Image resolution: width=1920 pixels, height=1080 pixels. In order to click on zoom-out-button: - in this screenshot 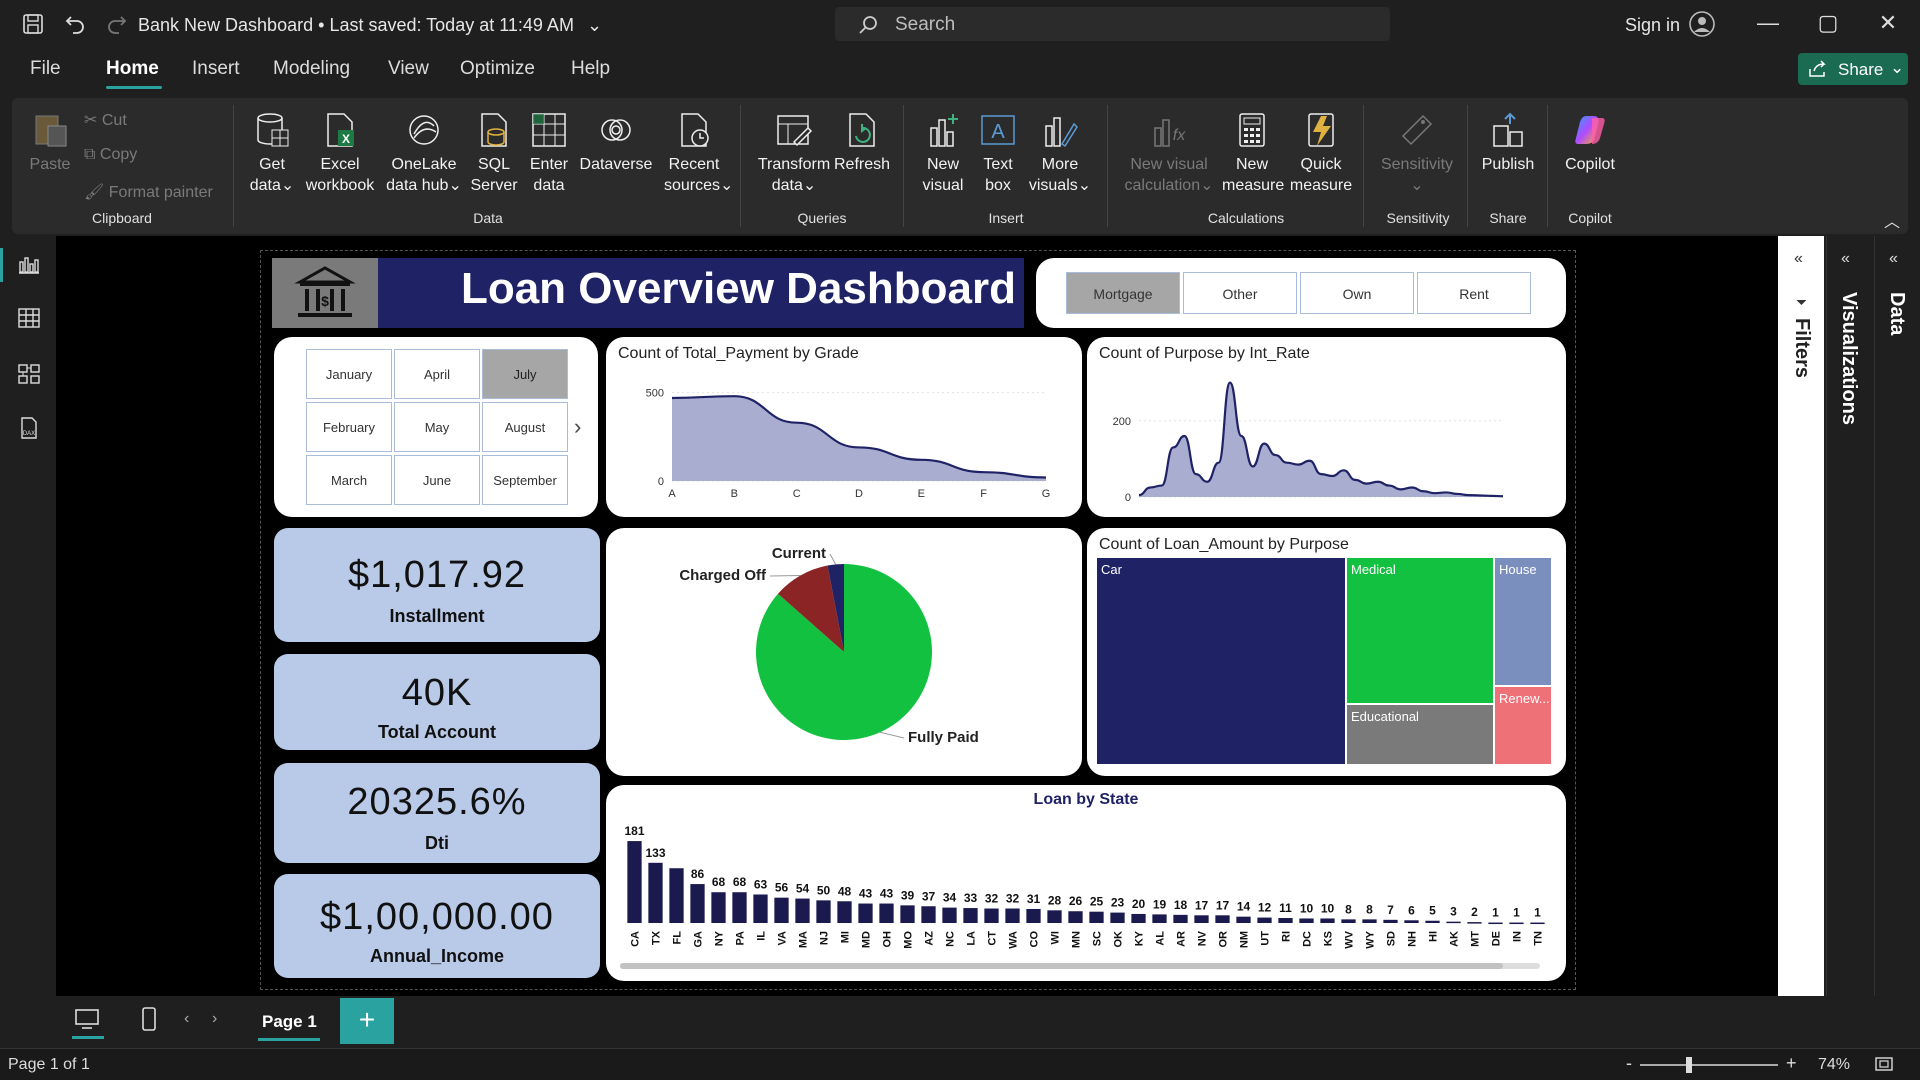, I will do `click(1629, 1063)`.